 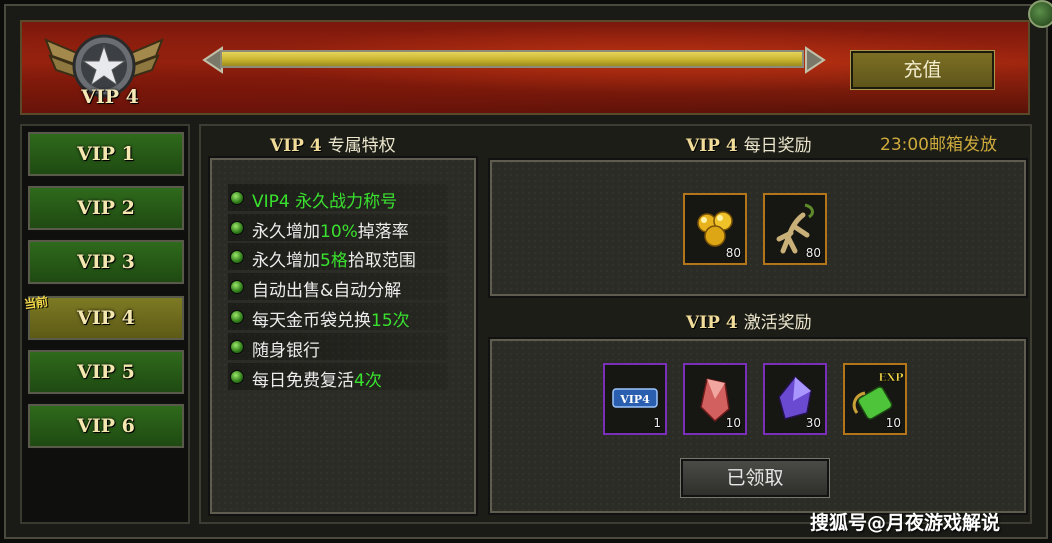 I want to click on privilege-item: VIP4 永久战力称号, so click(x=338, y=198).